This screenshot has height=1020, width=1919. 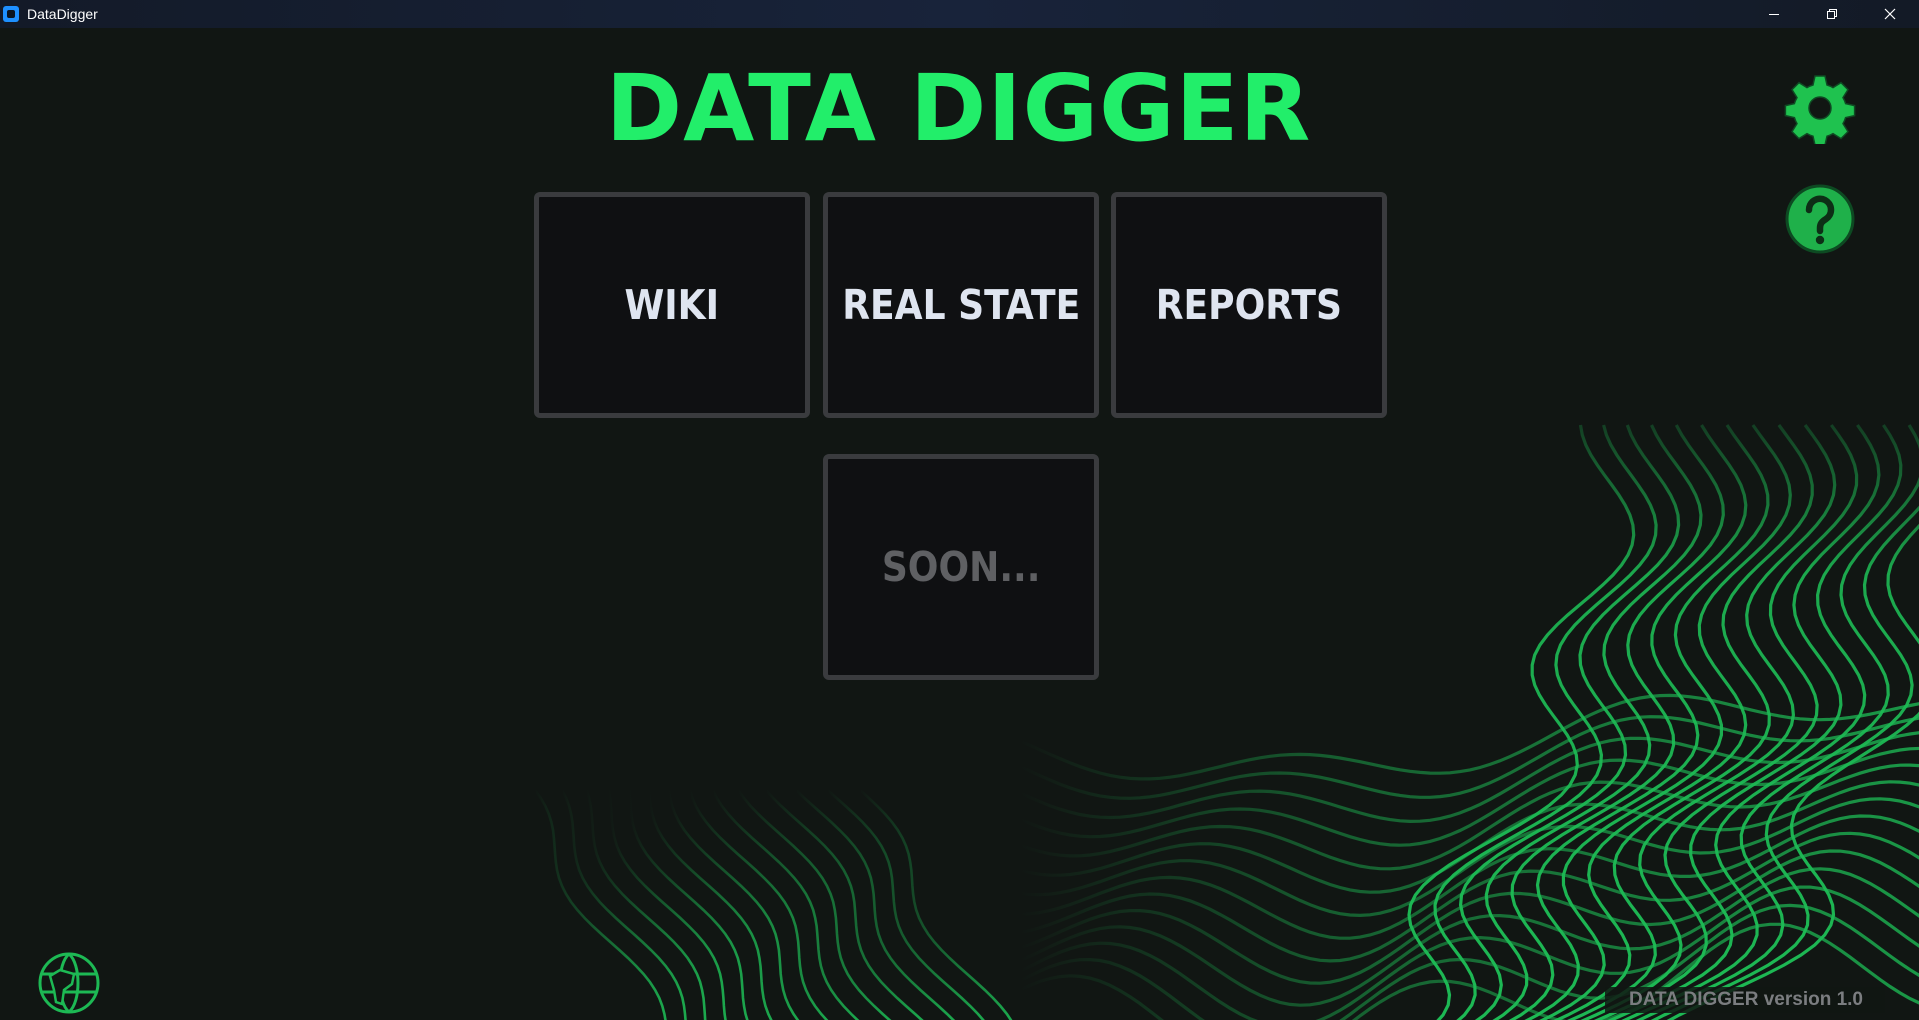 I want to click on title-bar: DataDigger, so click(x=959, y=14).